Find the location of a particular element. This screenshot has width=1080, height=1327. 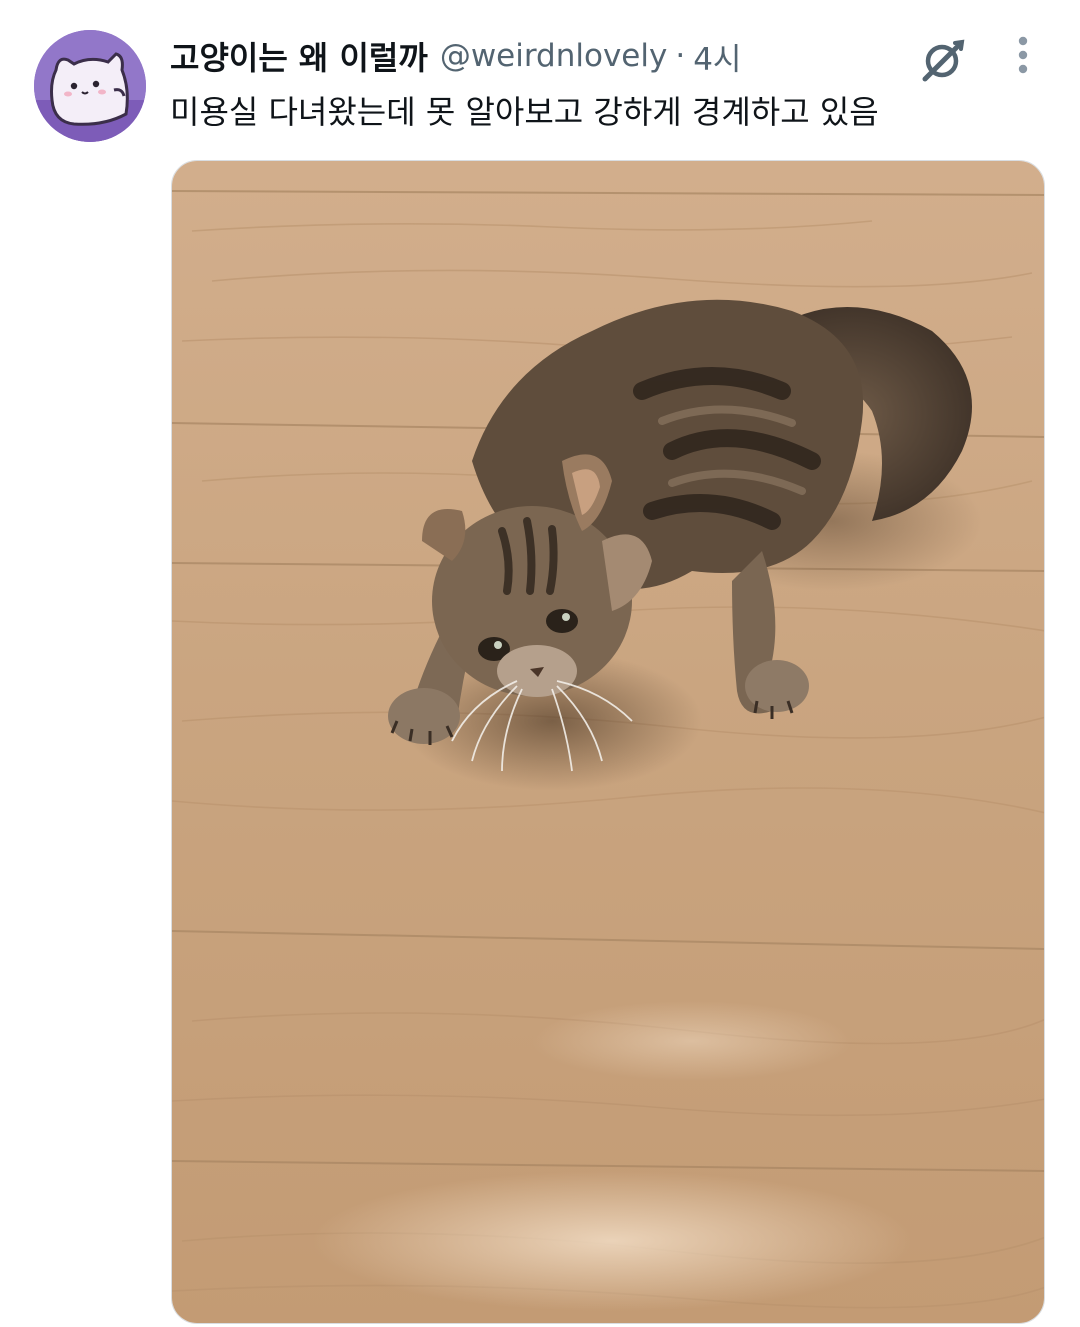

grok-button is located at coordinates (942, 60).